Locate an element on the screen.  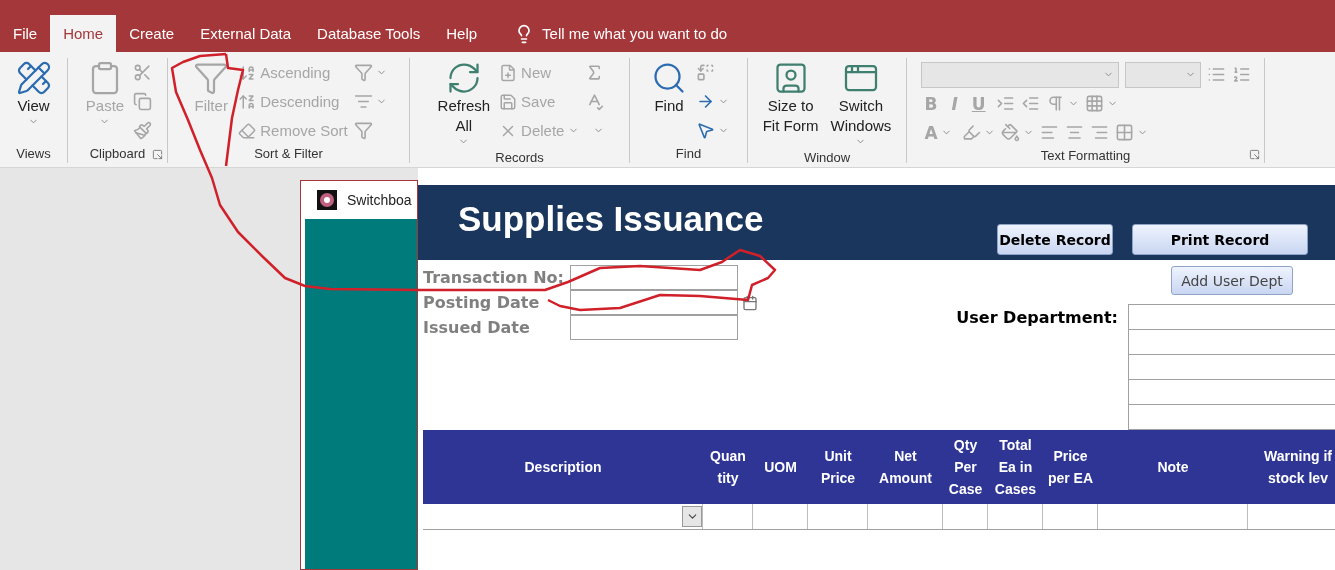
find-button: Find is located at coordinates (669, 101).